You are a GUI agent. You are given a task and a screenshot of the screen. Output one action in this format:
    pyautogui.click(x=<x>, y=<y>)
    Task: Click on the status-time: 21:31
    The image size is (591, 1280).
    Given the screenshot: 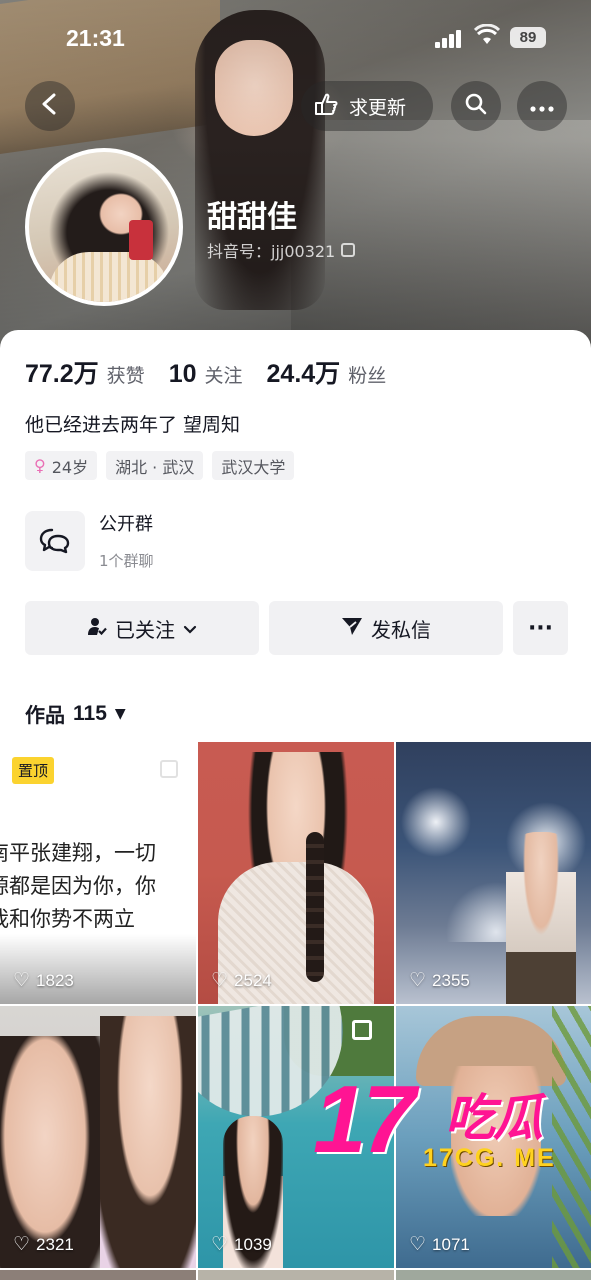 What is the action you would take?
    pyautogui.click(x=95, y=38)
    